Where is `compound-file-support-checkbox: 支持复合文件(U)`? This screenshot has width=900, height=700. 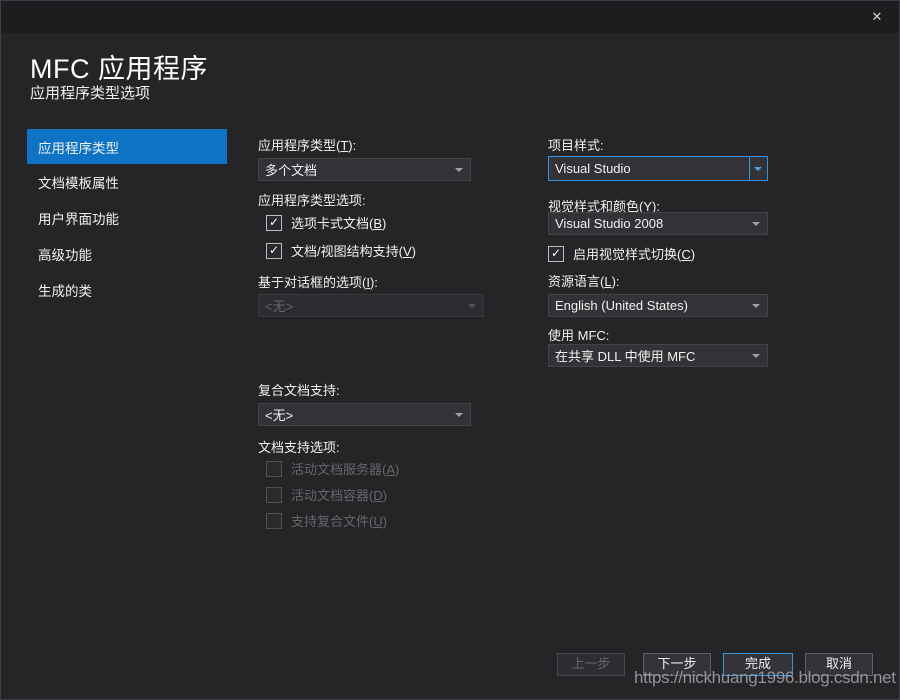
compound-file-support-checkbox: 支持复合文件(U) is located at coordinates (326, 520).